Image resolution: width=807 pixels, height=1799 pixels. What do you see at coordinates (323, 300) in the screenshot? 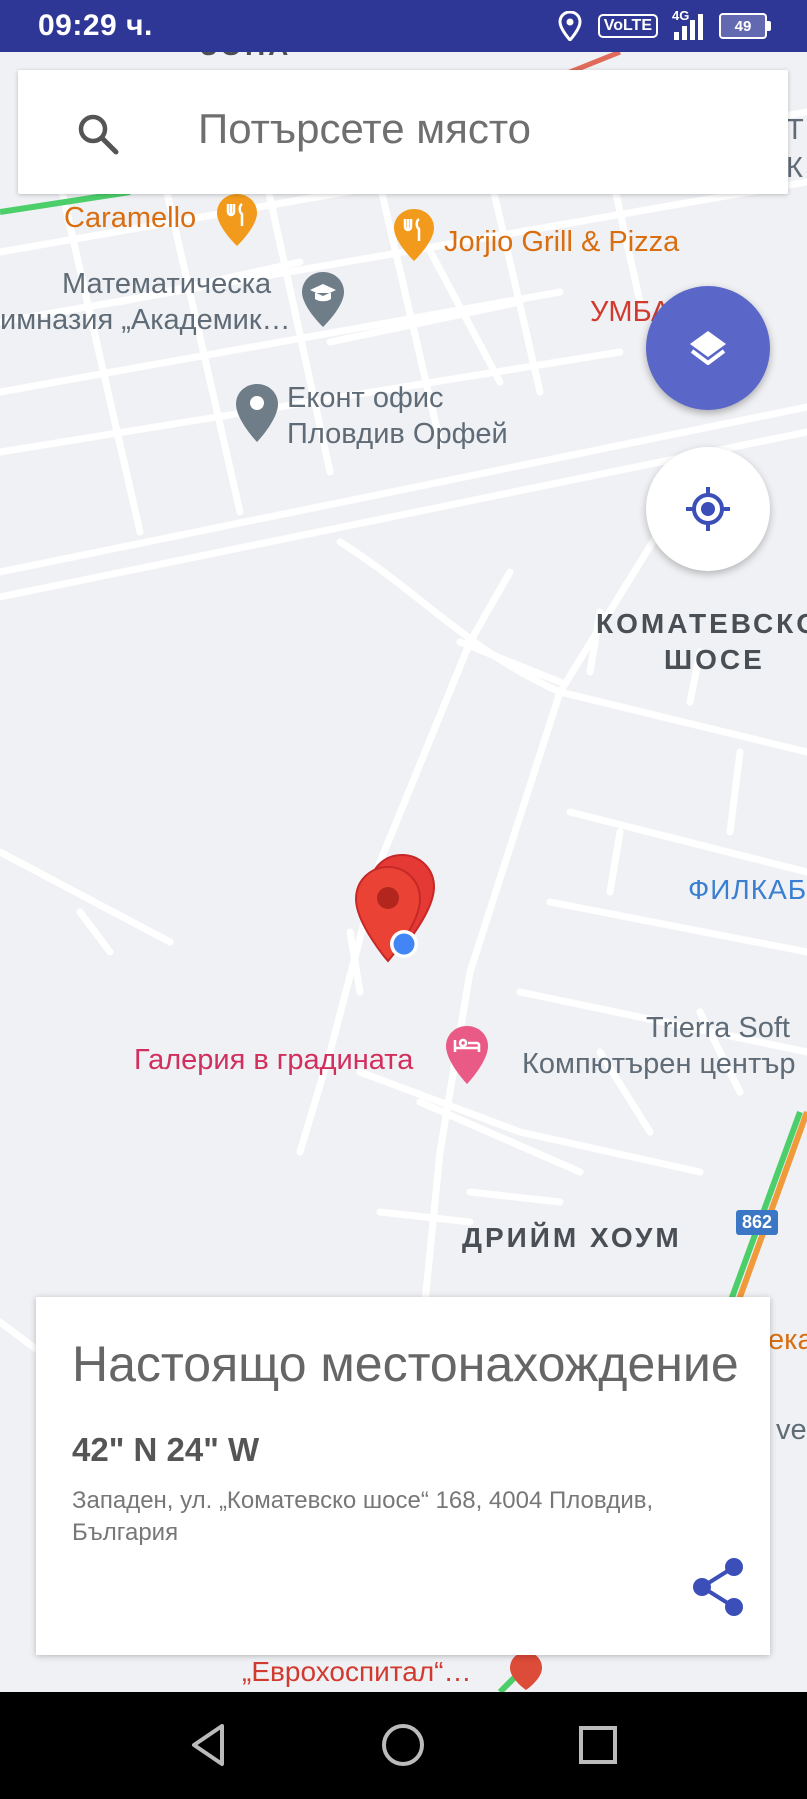
I see `school-pin-icon` at bounding box center [323, 300].